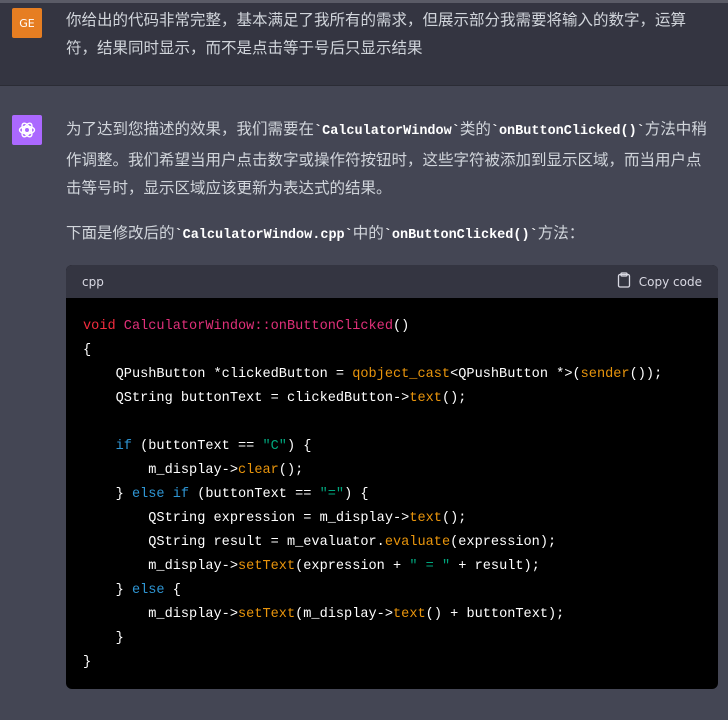  I want to click on code-line: } else {, so click(392, 591).